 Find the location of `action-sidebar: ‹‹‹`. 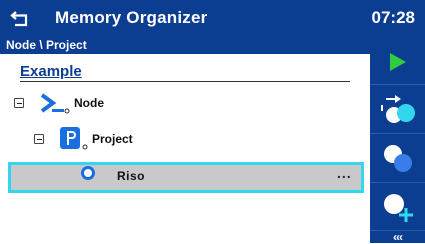

action-sidebar: ‹‹‹ is located at coordinates (397, 140).